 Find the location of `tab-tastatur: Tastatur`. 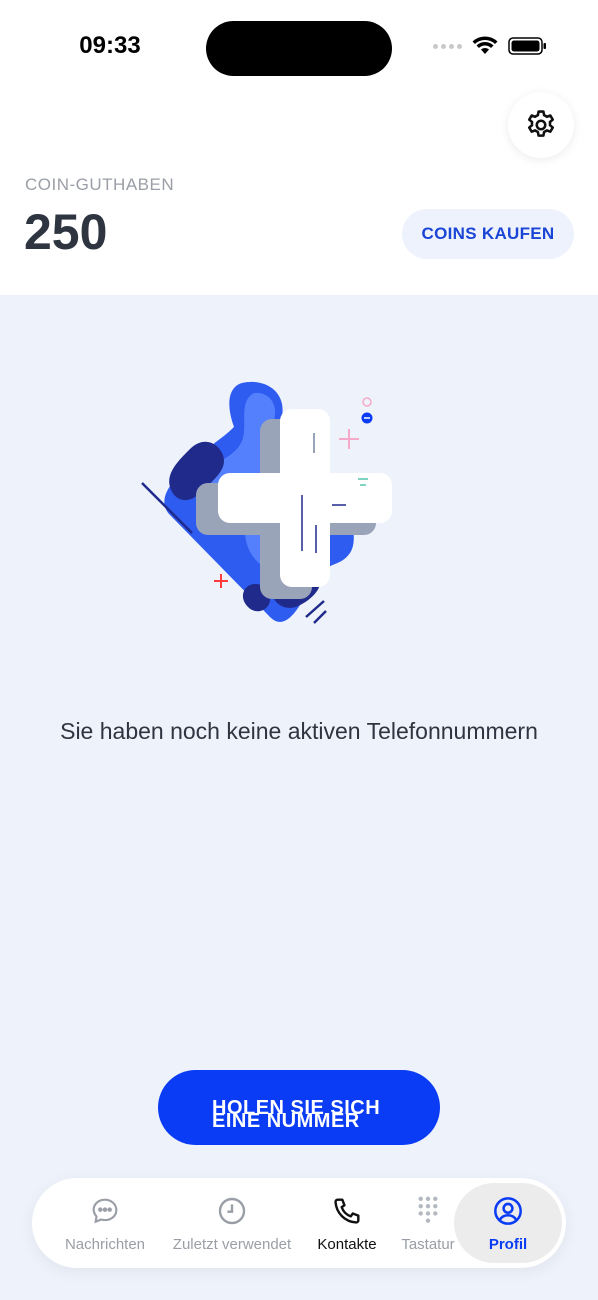

tab-tastatur: Tastatur is located at coordinates (428, 1223).